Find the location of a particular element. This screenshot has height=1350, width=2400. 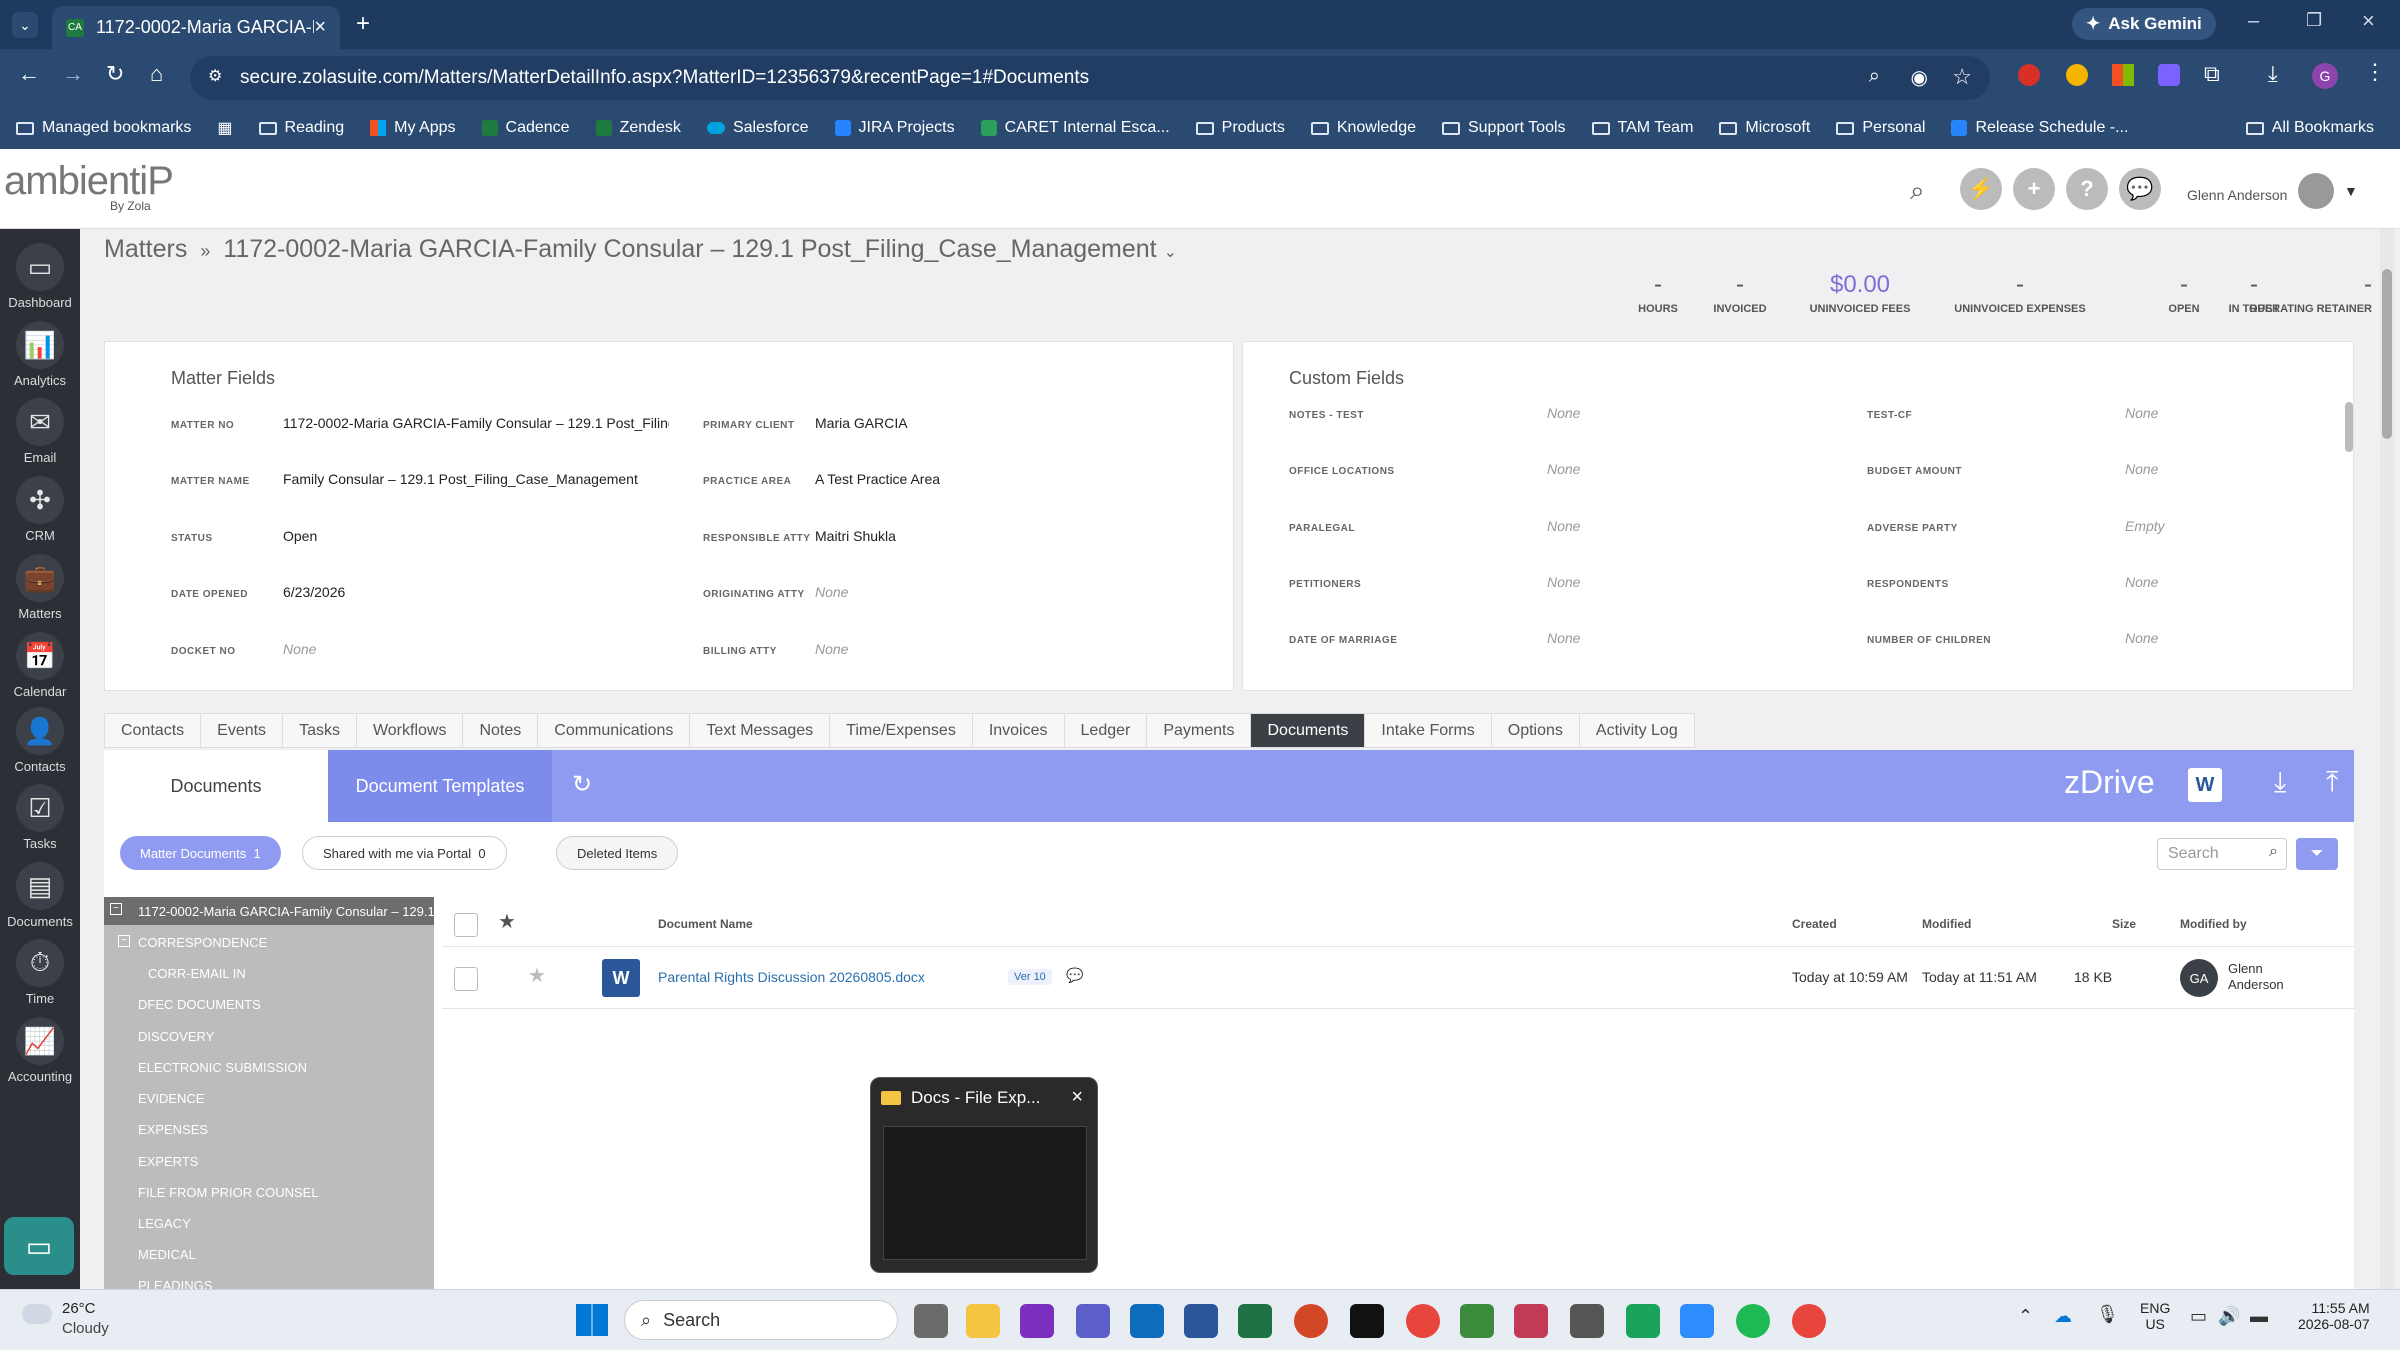

restore-icon: ❐ is located at coordinates (2314, 20).